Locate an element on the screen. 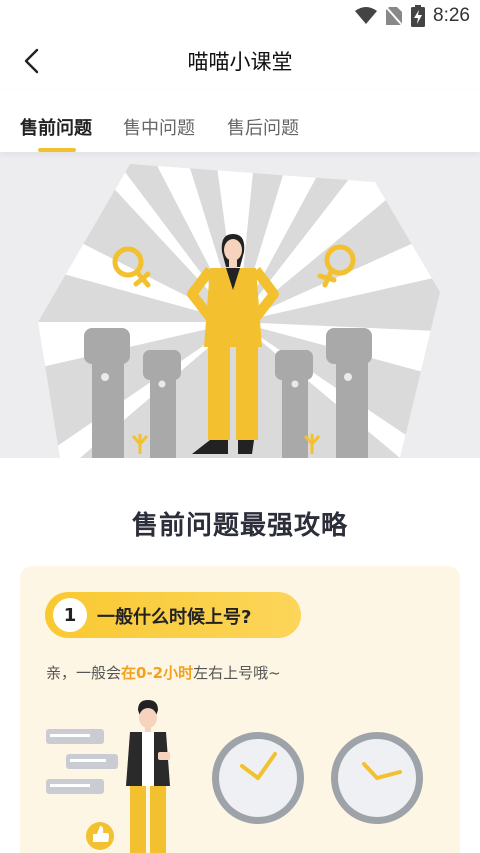 This screenshot has width=480, height=853. answer-prefix: 亲，一般会 is located at coordinates (84, 673).